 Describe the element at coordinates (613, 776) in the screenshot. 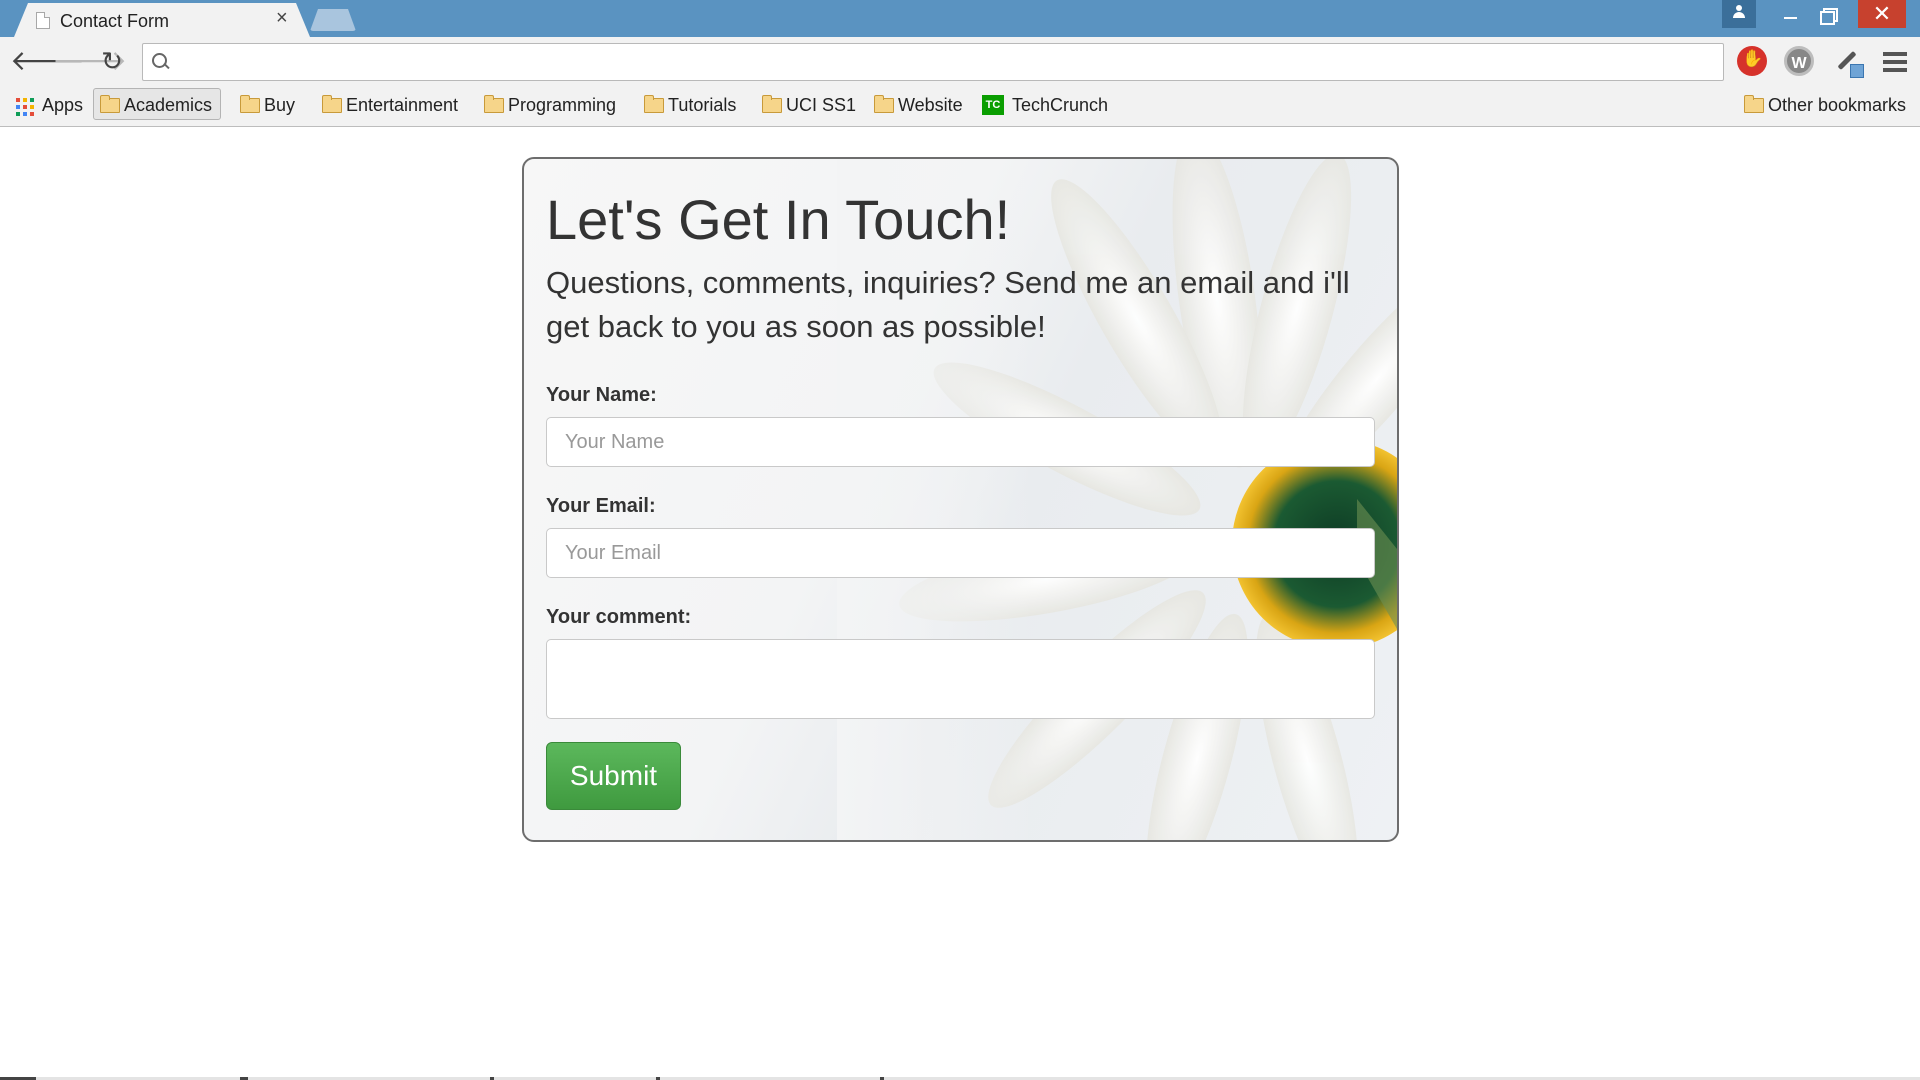

I see `submit-button: Submit` at that location.